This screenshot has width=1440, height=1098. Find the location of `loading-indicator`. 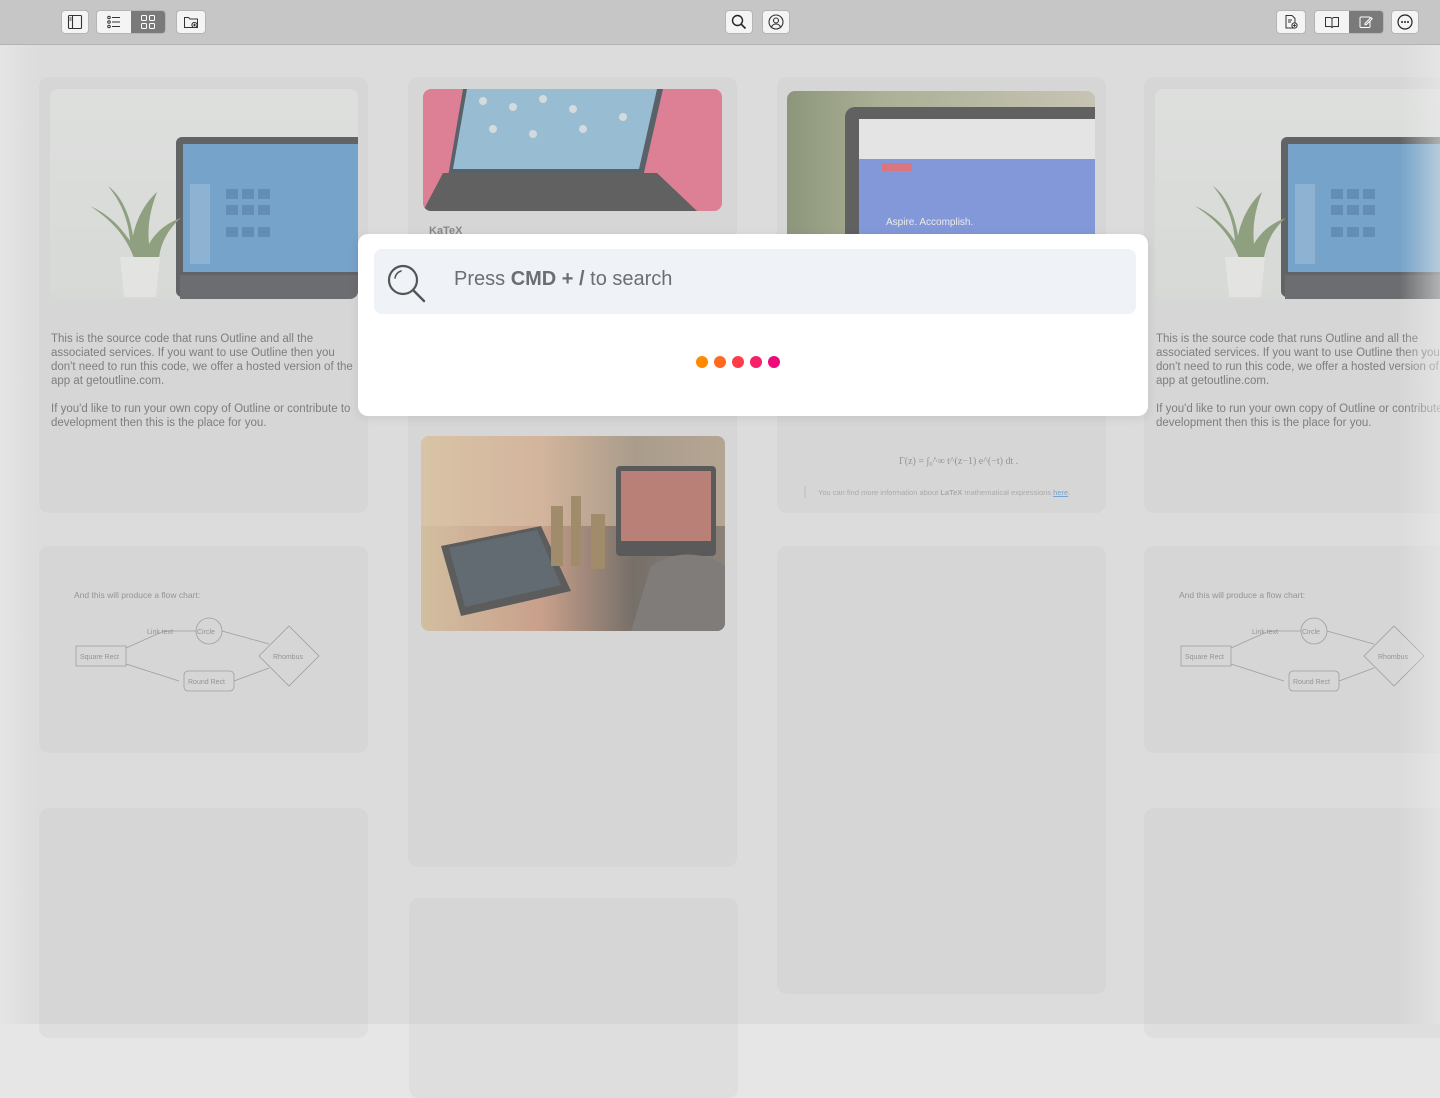

loading-indicator is located at coordinates (738, 362).